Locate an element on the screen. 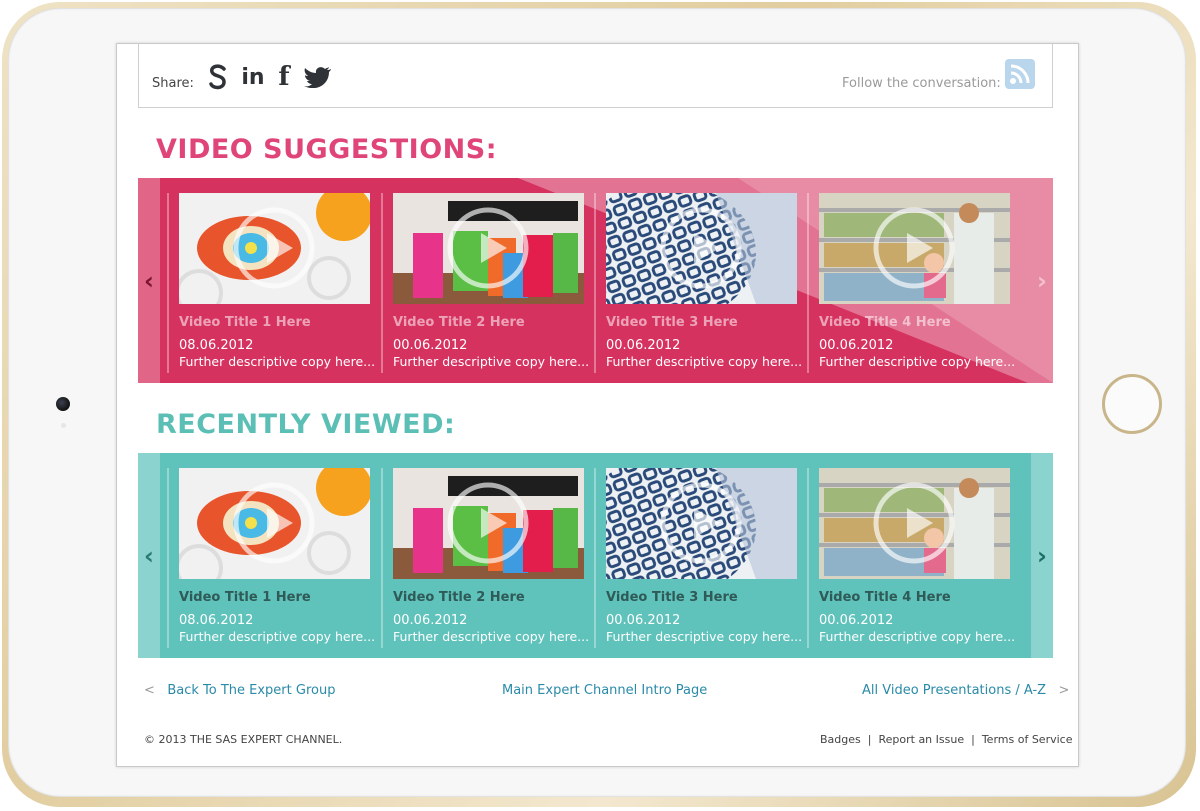  rss-icon is located at coordinates (1020, 74).